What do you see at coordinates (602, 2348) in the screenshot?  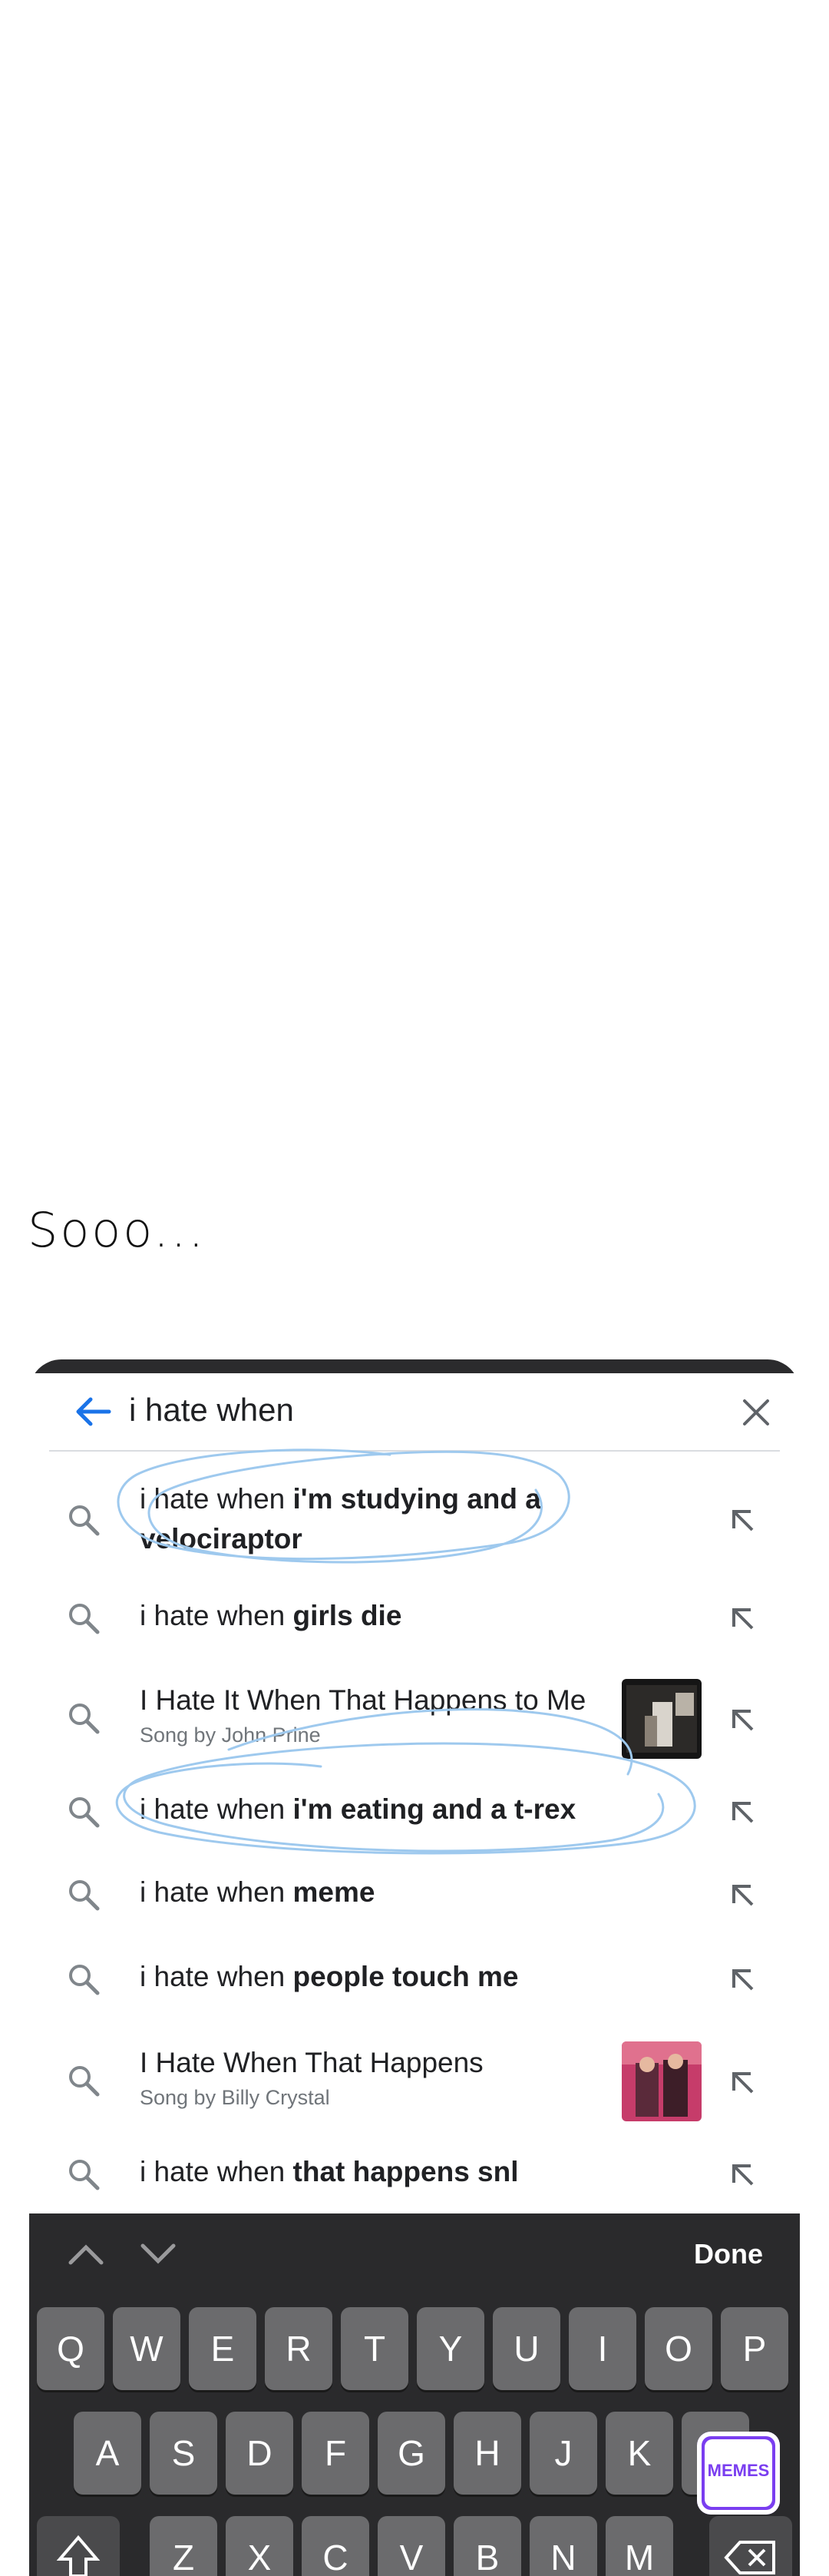 I see `key-i: I` at bounding box center [602, 2348].